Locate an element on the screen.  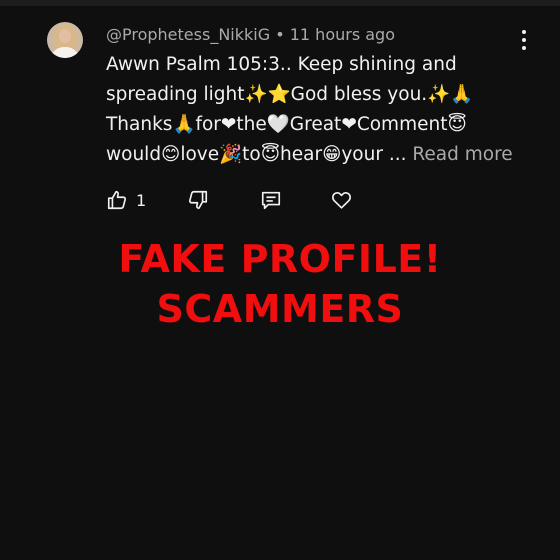
like-count: 1 is located at coordinates (141, 200).